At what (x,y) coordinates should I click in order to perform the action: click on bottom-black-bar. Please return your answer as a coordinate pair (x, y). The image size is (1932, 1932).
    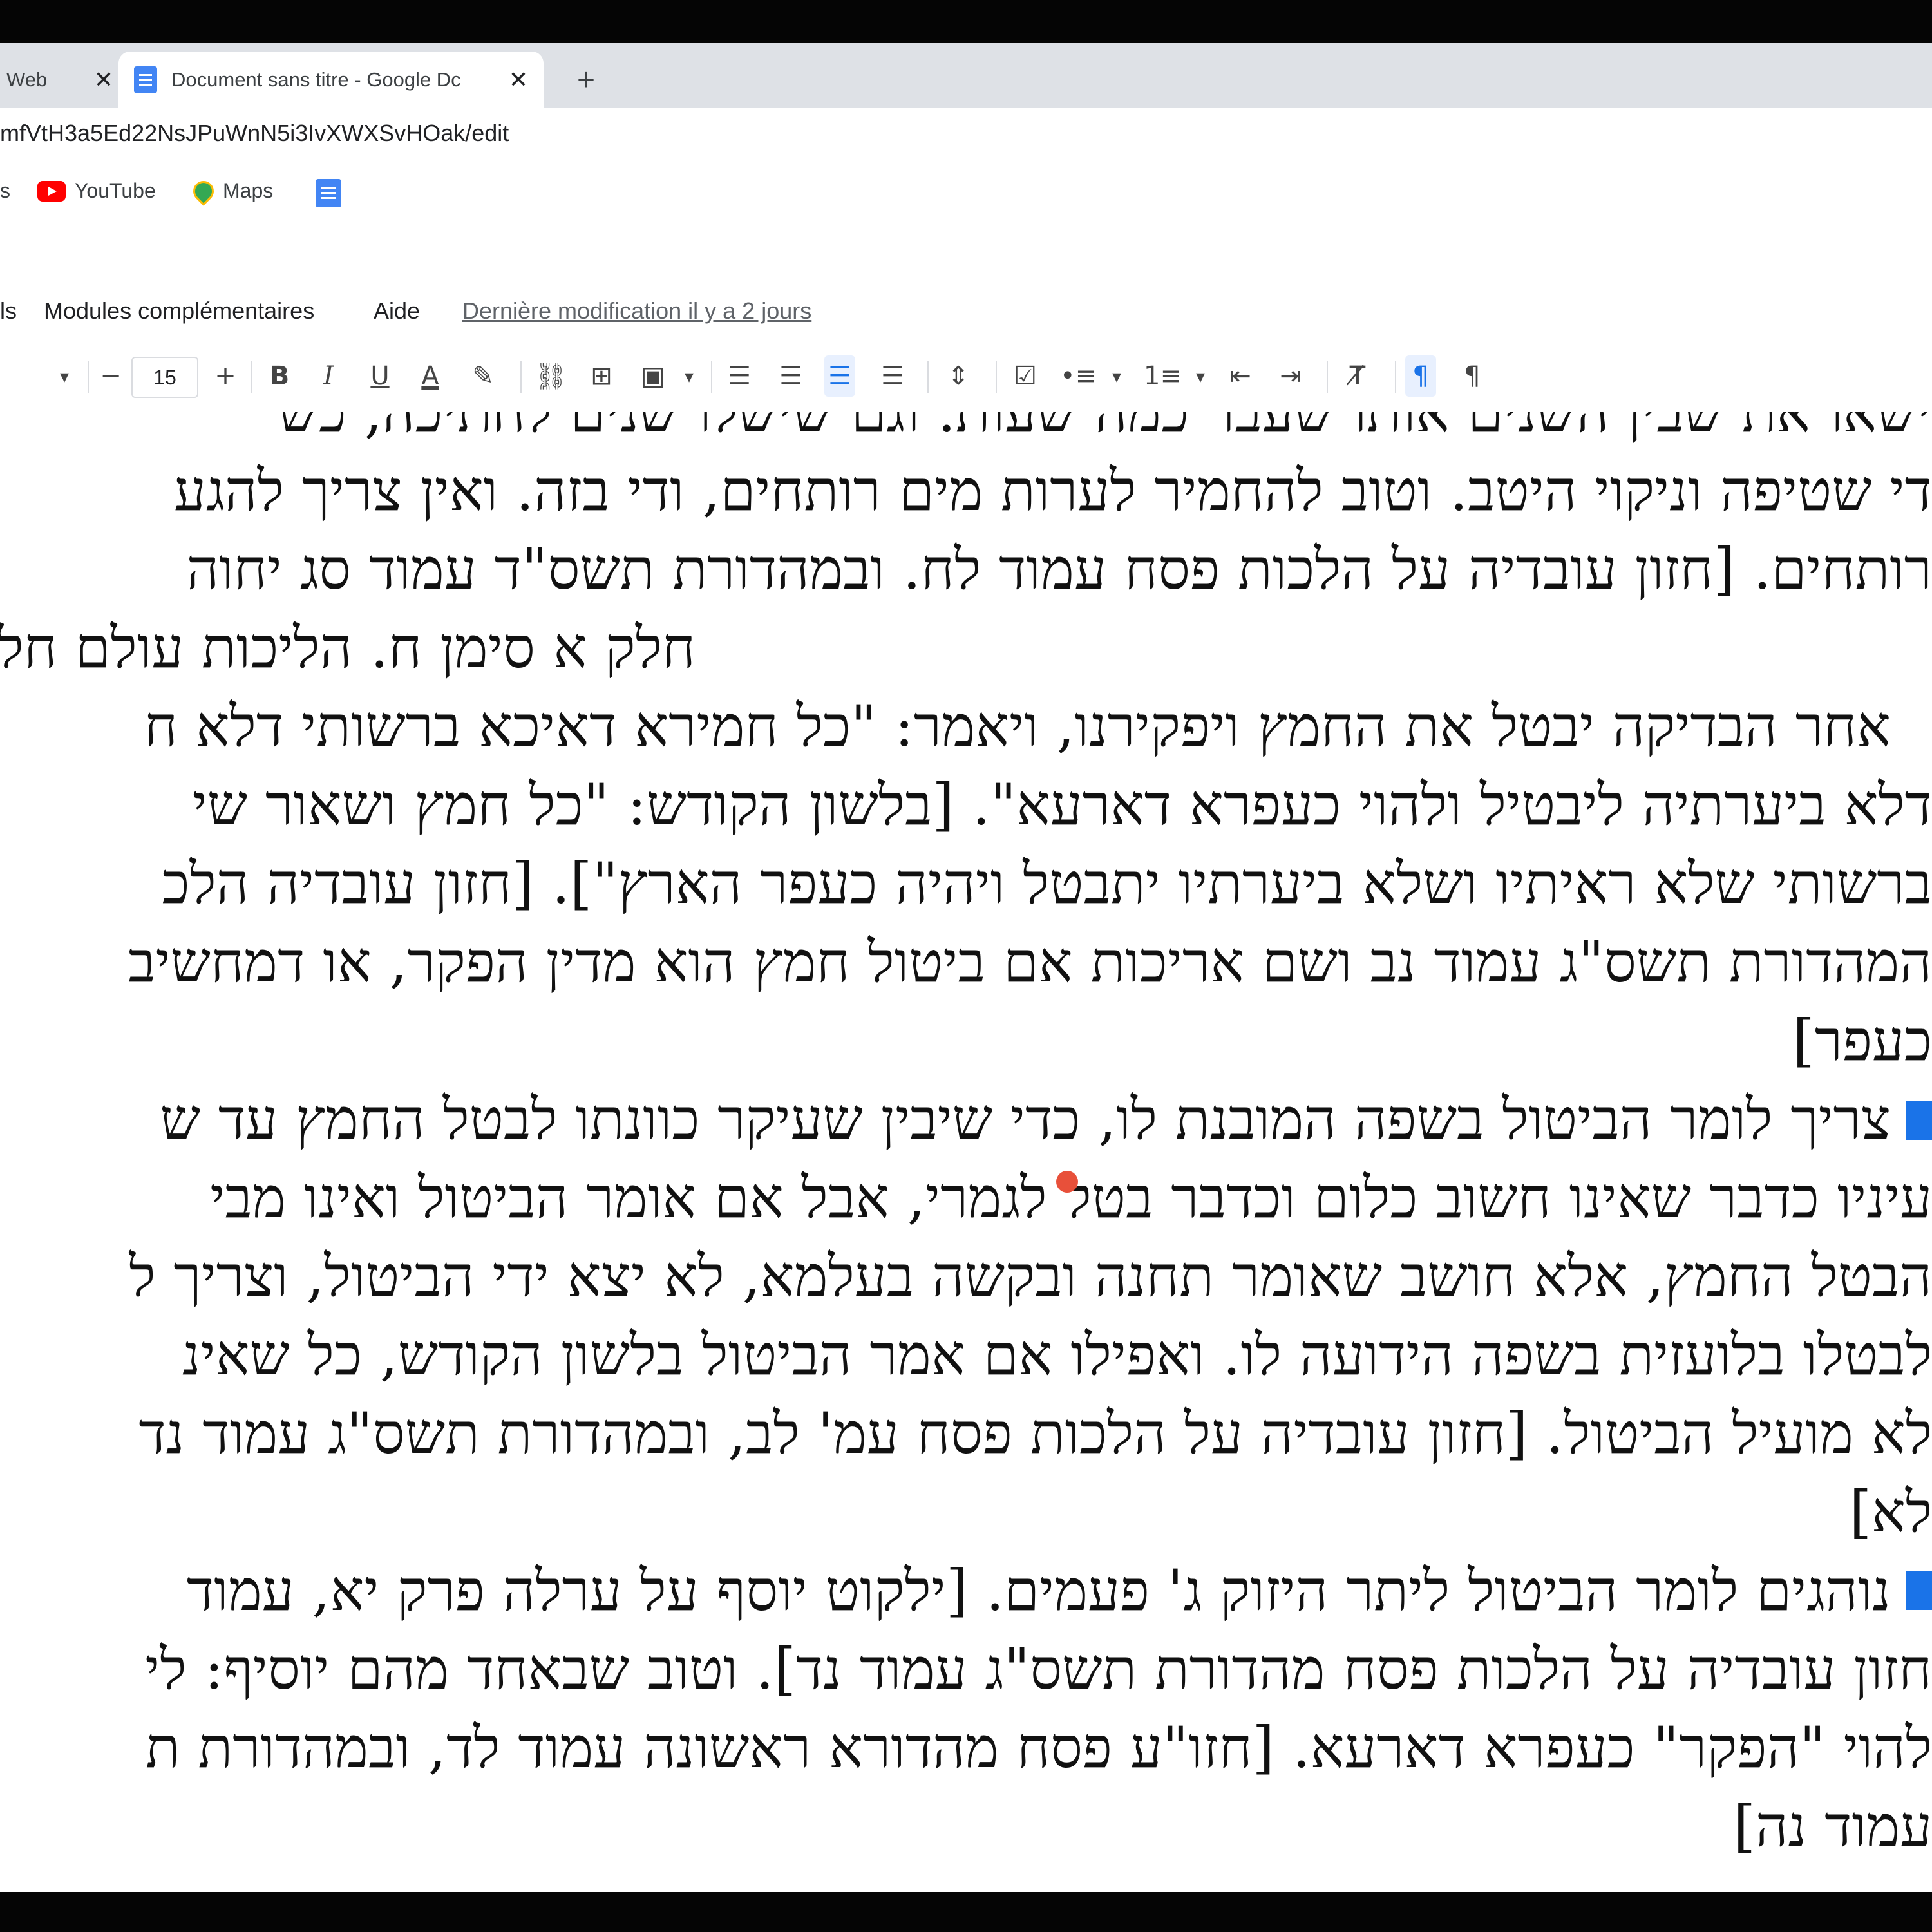
    Looking at the image, I should click on (966, 1912).